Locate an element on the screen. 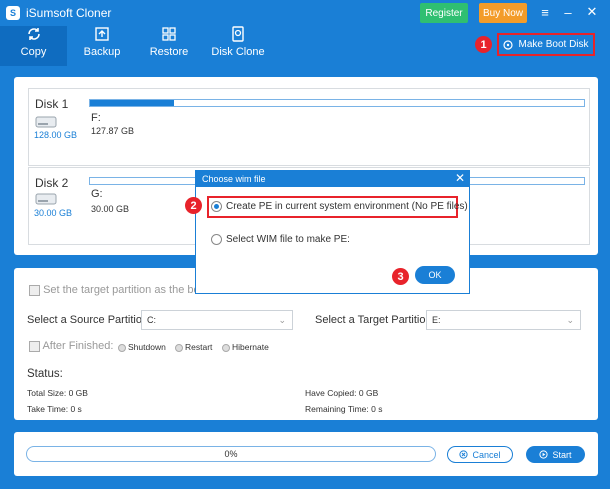  buy-now-button: Buy Now is located at coordinates (503, 13).